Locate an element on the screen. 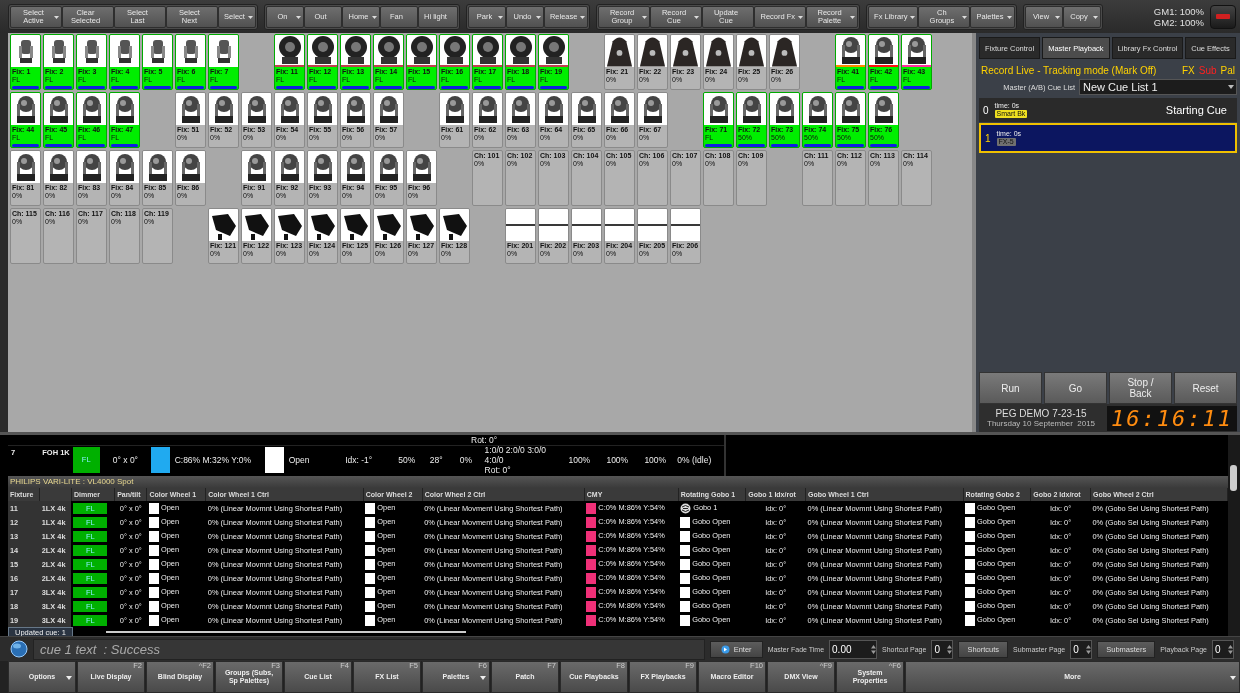  globe-icon is located at coordinates (19, 649).